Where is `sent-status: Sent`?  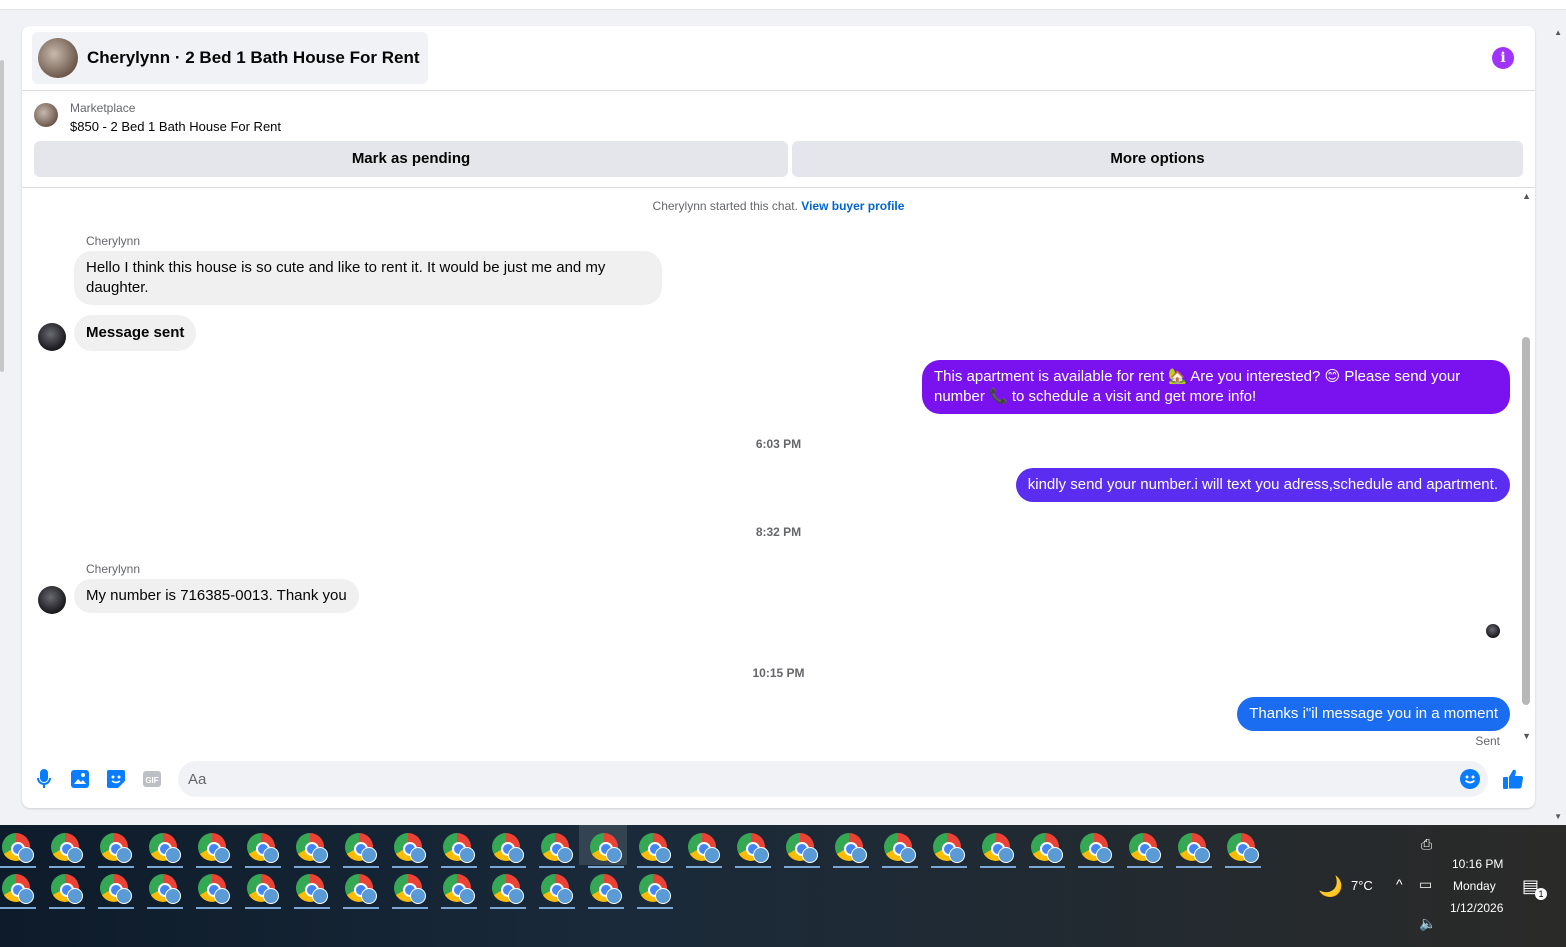 sent-status: Sent is located at coordinates (1487, 741).